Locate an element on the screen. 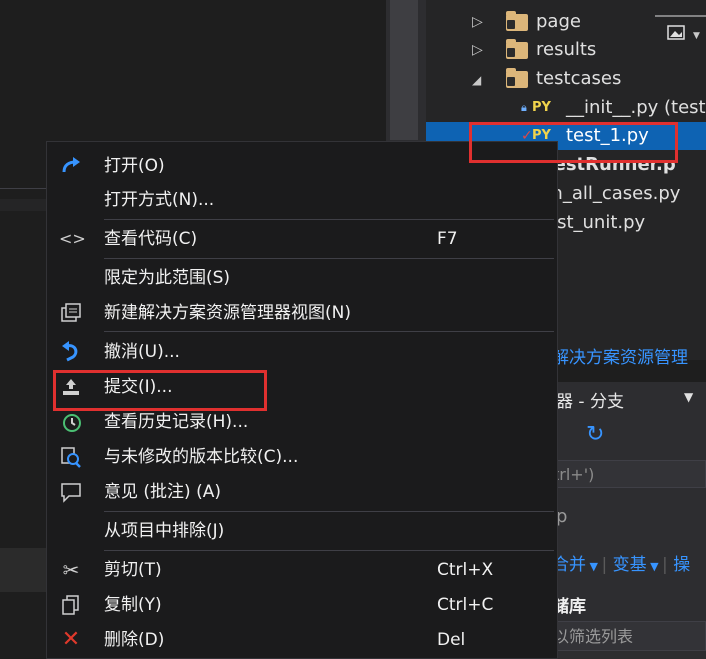 This screenshot has height=659, width=706. menu-item-shortcut: Ctrl+X is located at coordinates (465, 570).